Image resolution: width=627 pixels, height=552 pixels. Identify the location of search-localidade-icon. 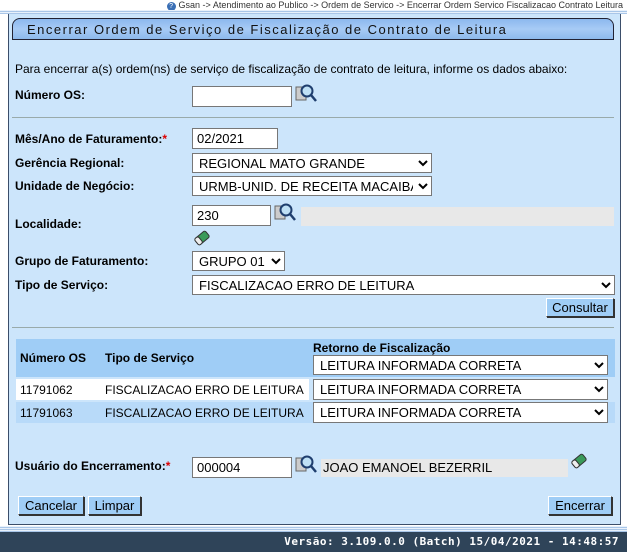
(285, 212).